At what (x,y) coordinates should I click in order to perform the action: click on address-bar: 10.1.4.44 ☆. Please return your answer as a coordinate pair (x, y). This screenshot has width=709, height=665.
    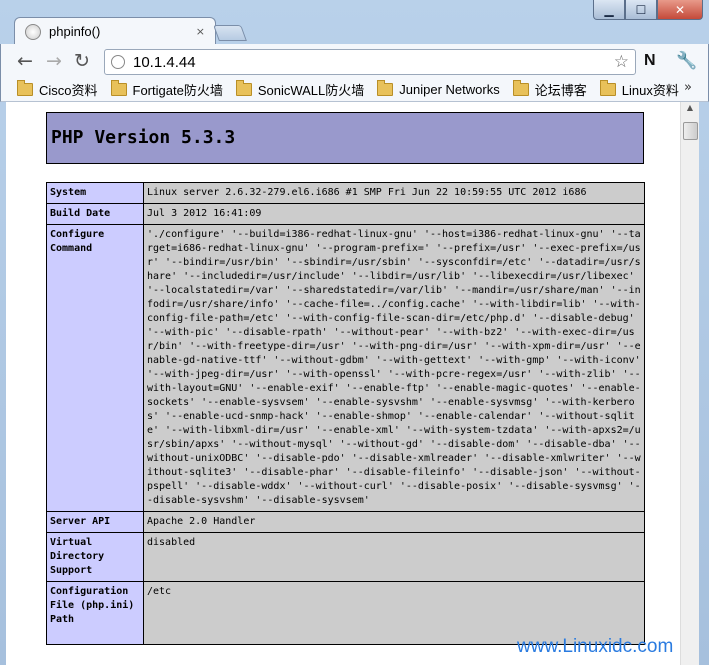
    Looking at the image, I should click on (370, 62).